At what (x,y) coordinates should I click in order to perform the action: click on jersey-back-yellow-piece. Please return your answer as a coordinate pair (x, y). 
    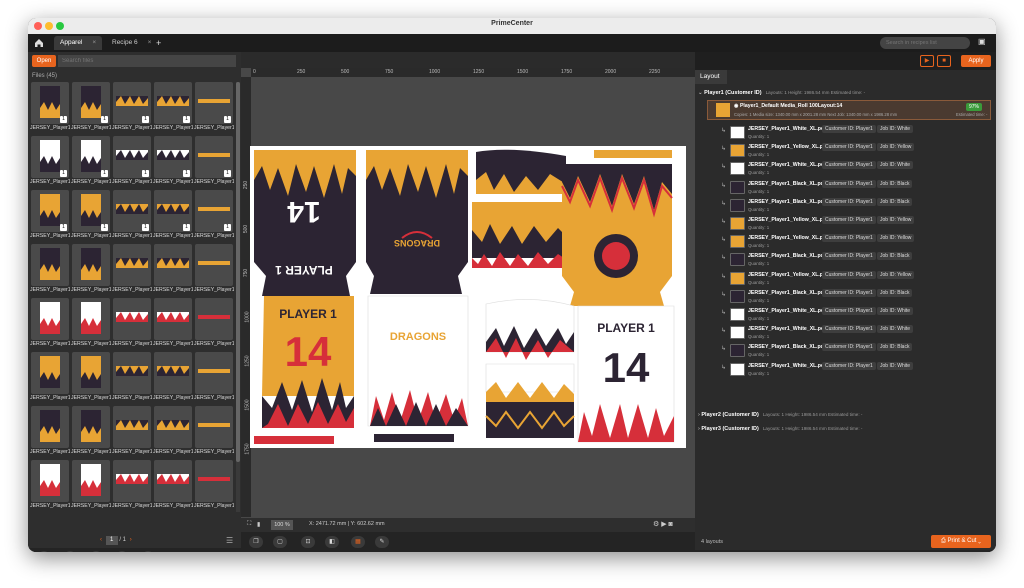
    Looking at the image, I should click on (617, 235).